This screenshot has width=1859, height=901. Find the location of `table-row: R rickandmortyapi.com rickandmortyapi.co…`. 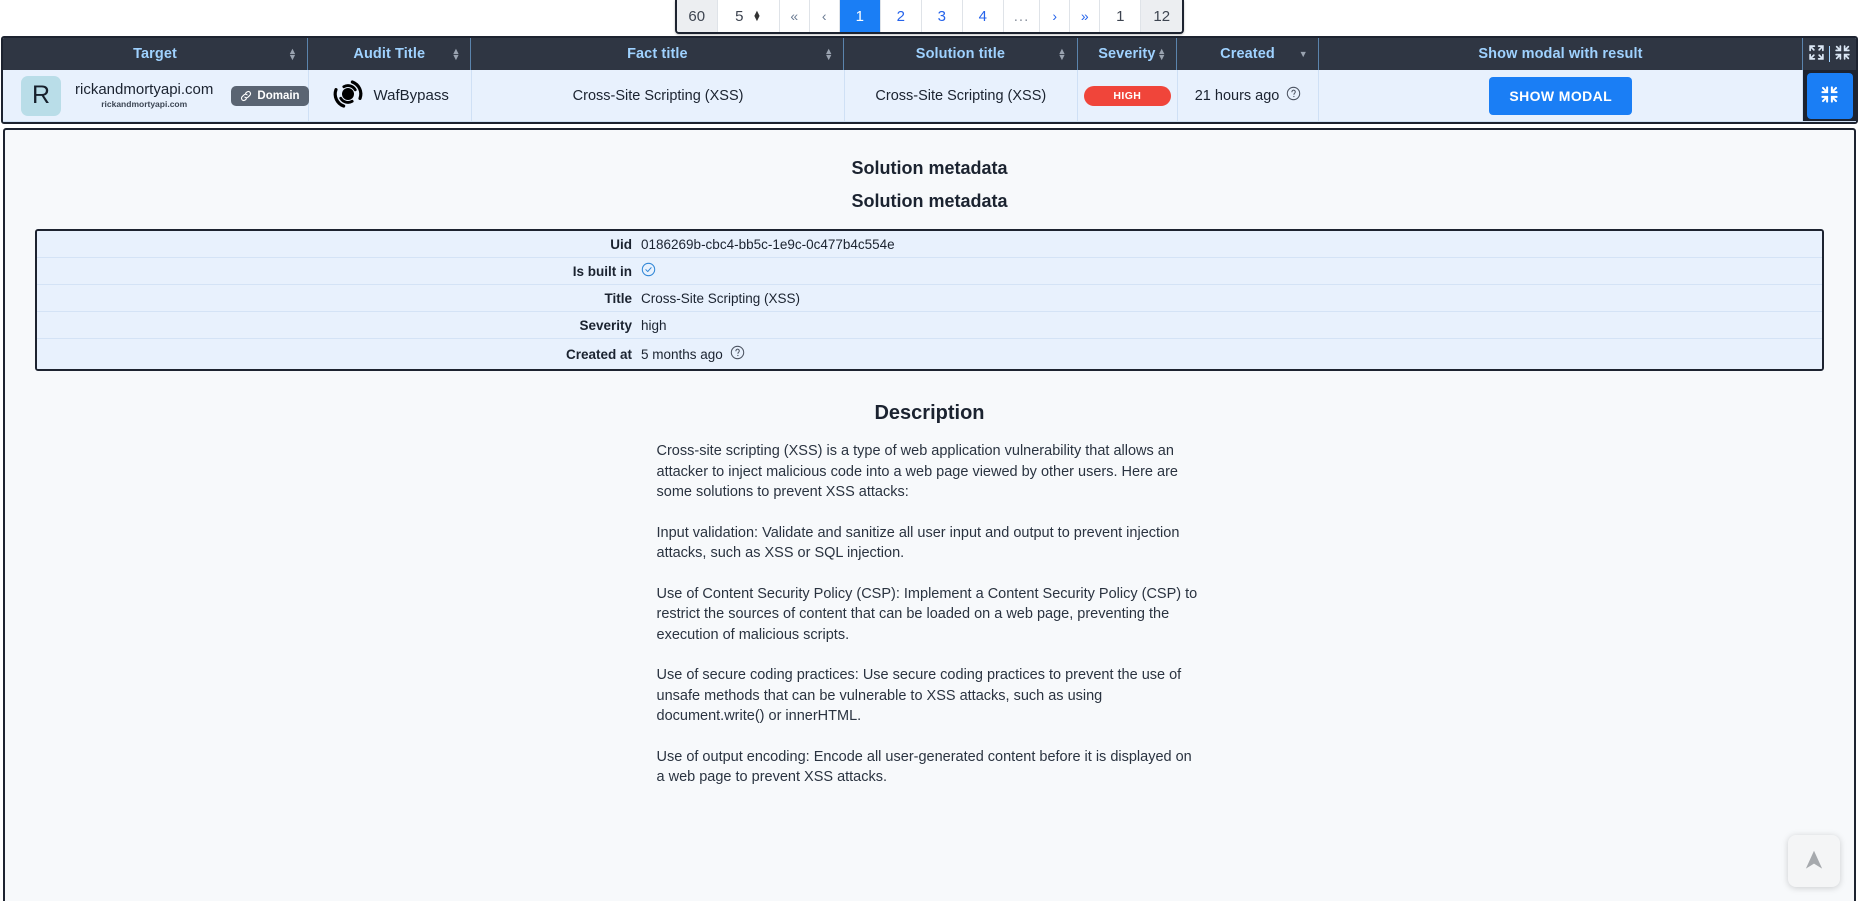

table-row: R rickandmortyapi.com rickandmortyapi.co… is located at coordinates (929, 96).